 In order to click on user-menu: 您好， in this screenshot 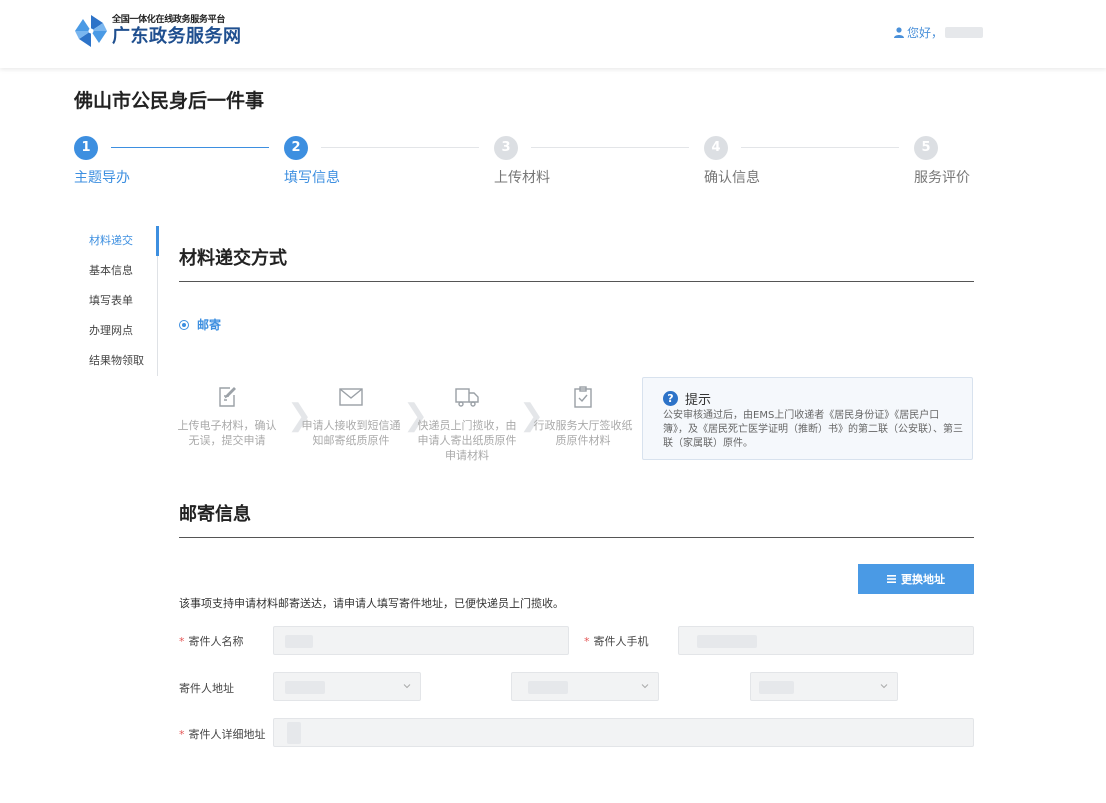, I will do `click(939, 32)`.